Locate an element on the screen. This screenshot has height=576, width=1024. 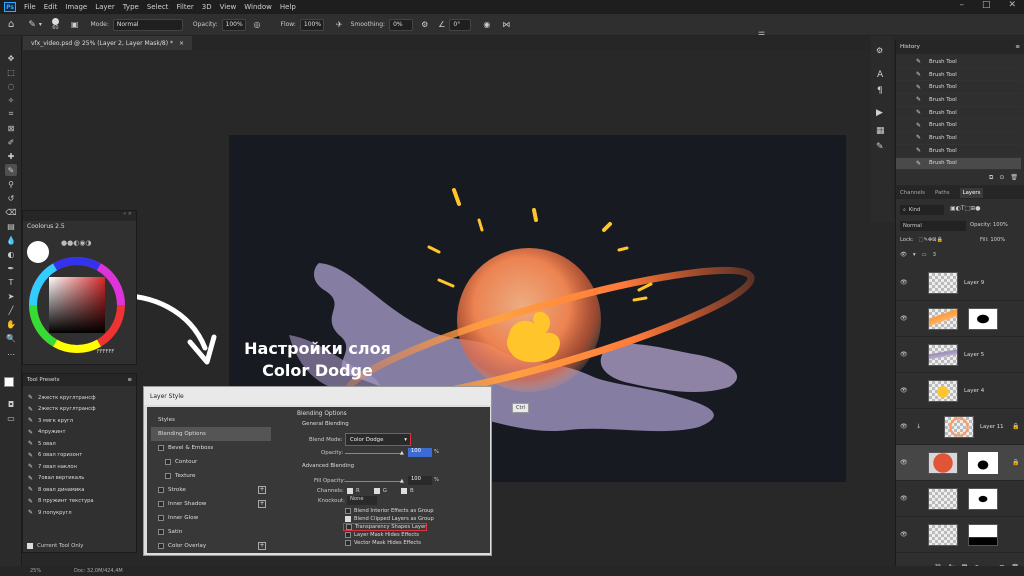
gear-icon: ⚙ is located at coordinates (424, 24).